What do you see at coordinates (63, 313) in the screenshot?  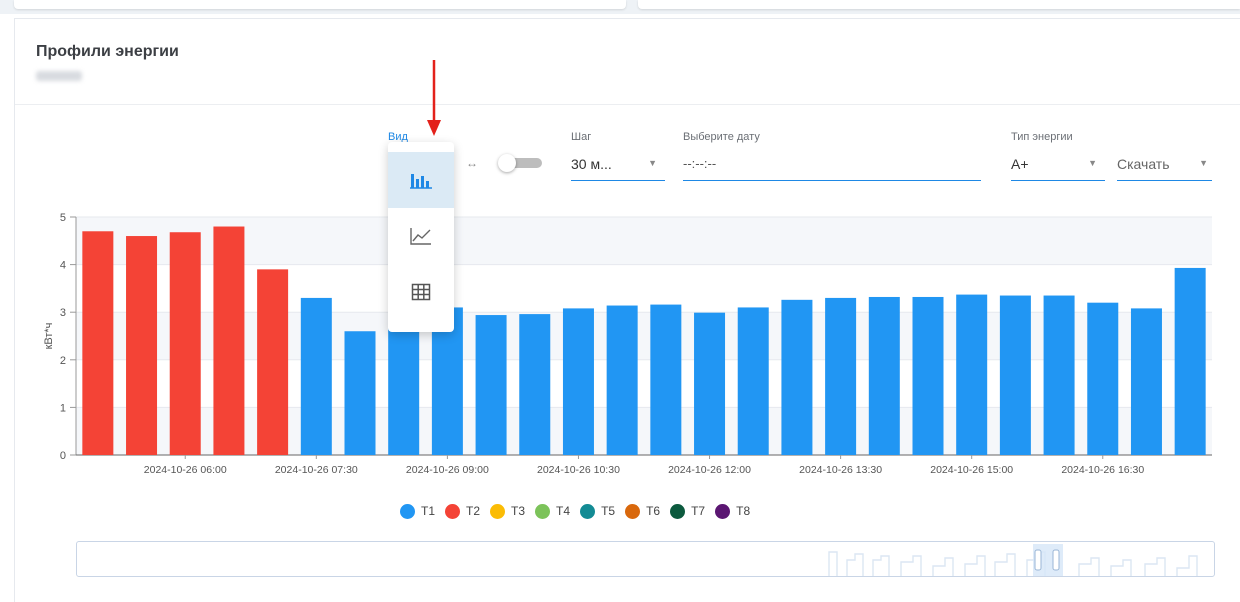 I see `y-tick-label: 3` at bounding box center [63, 313].